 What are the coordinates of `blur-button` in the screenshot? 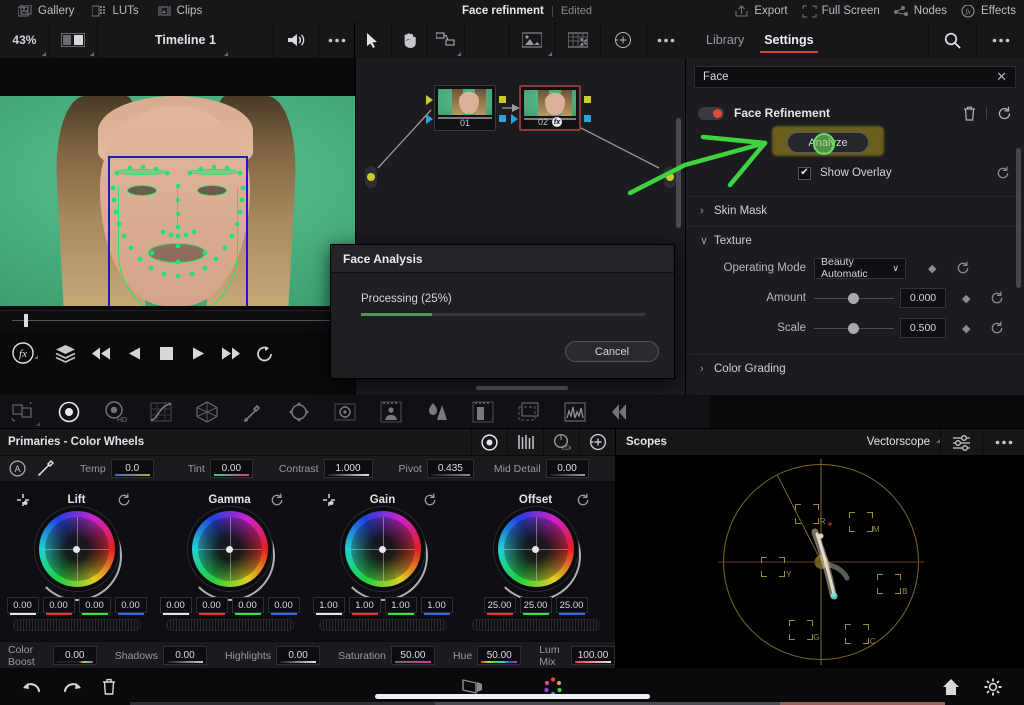 It's located at (437, 411).